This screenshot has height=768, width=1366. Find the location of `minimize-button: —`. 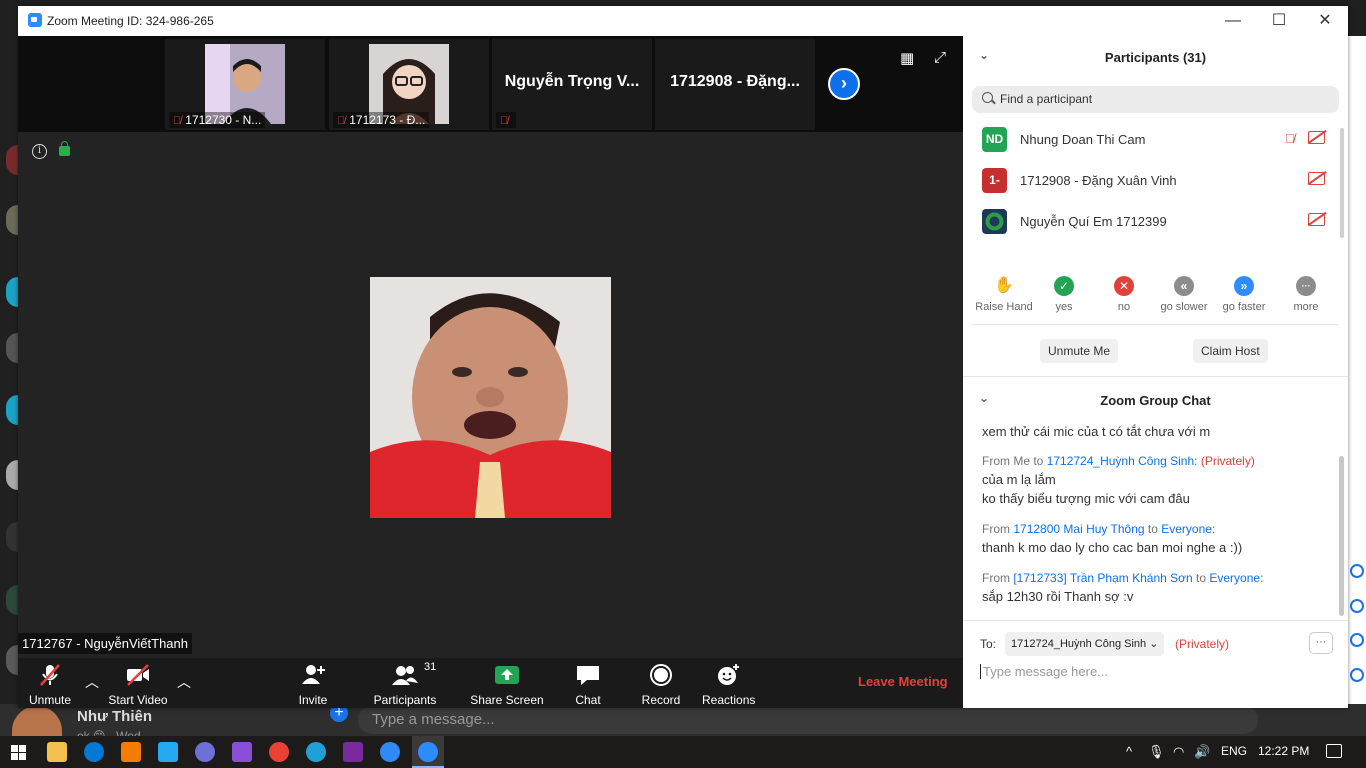

minimize-button: — is located at coordinates (1233, 21).